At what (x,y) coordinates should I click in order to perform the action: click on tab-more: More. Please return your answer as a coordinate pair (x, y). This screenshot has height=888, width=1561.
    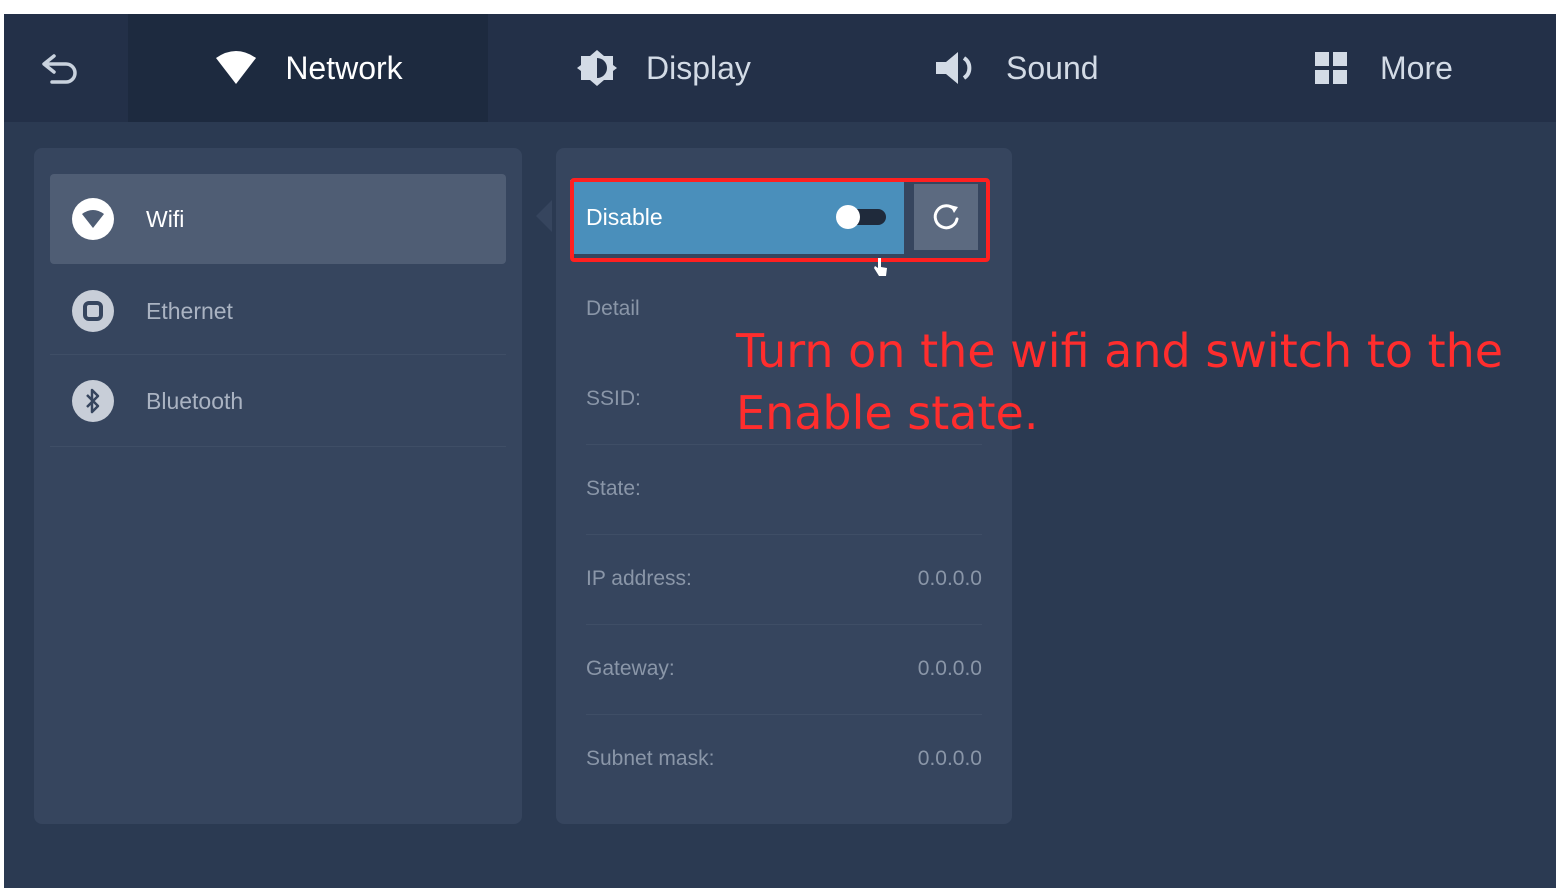
    Looking at the image, I should click on (1380, 68).